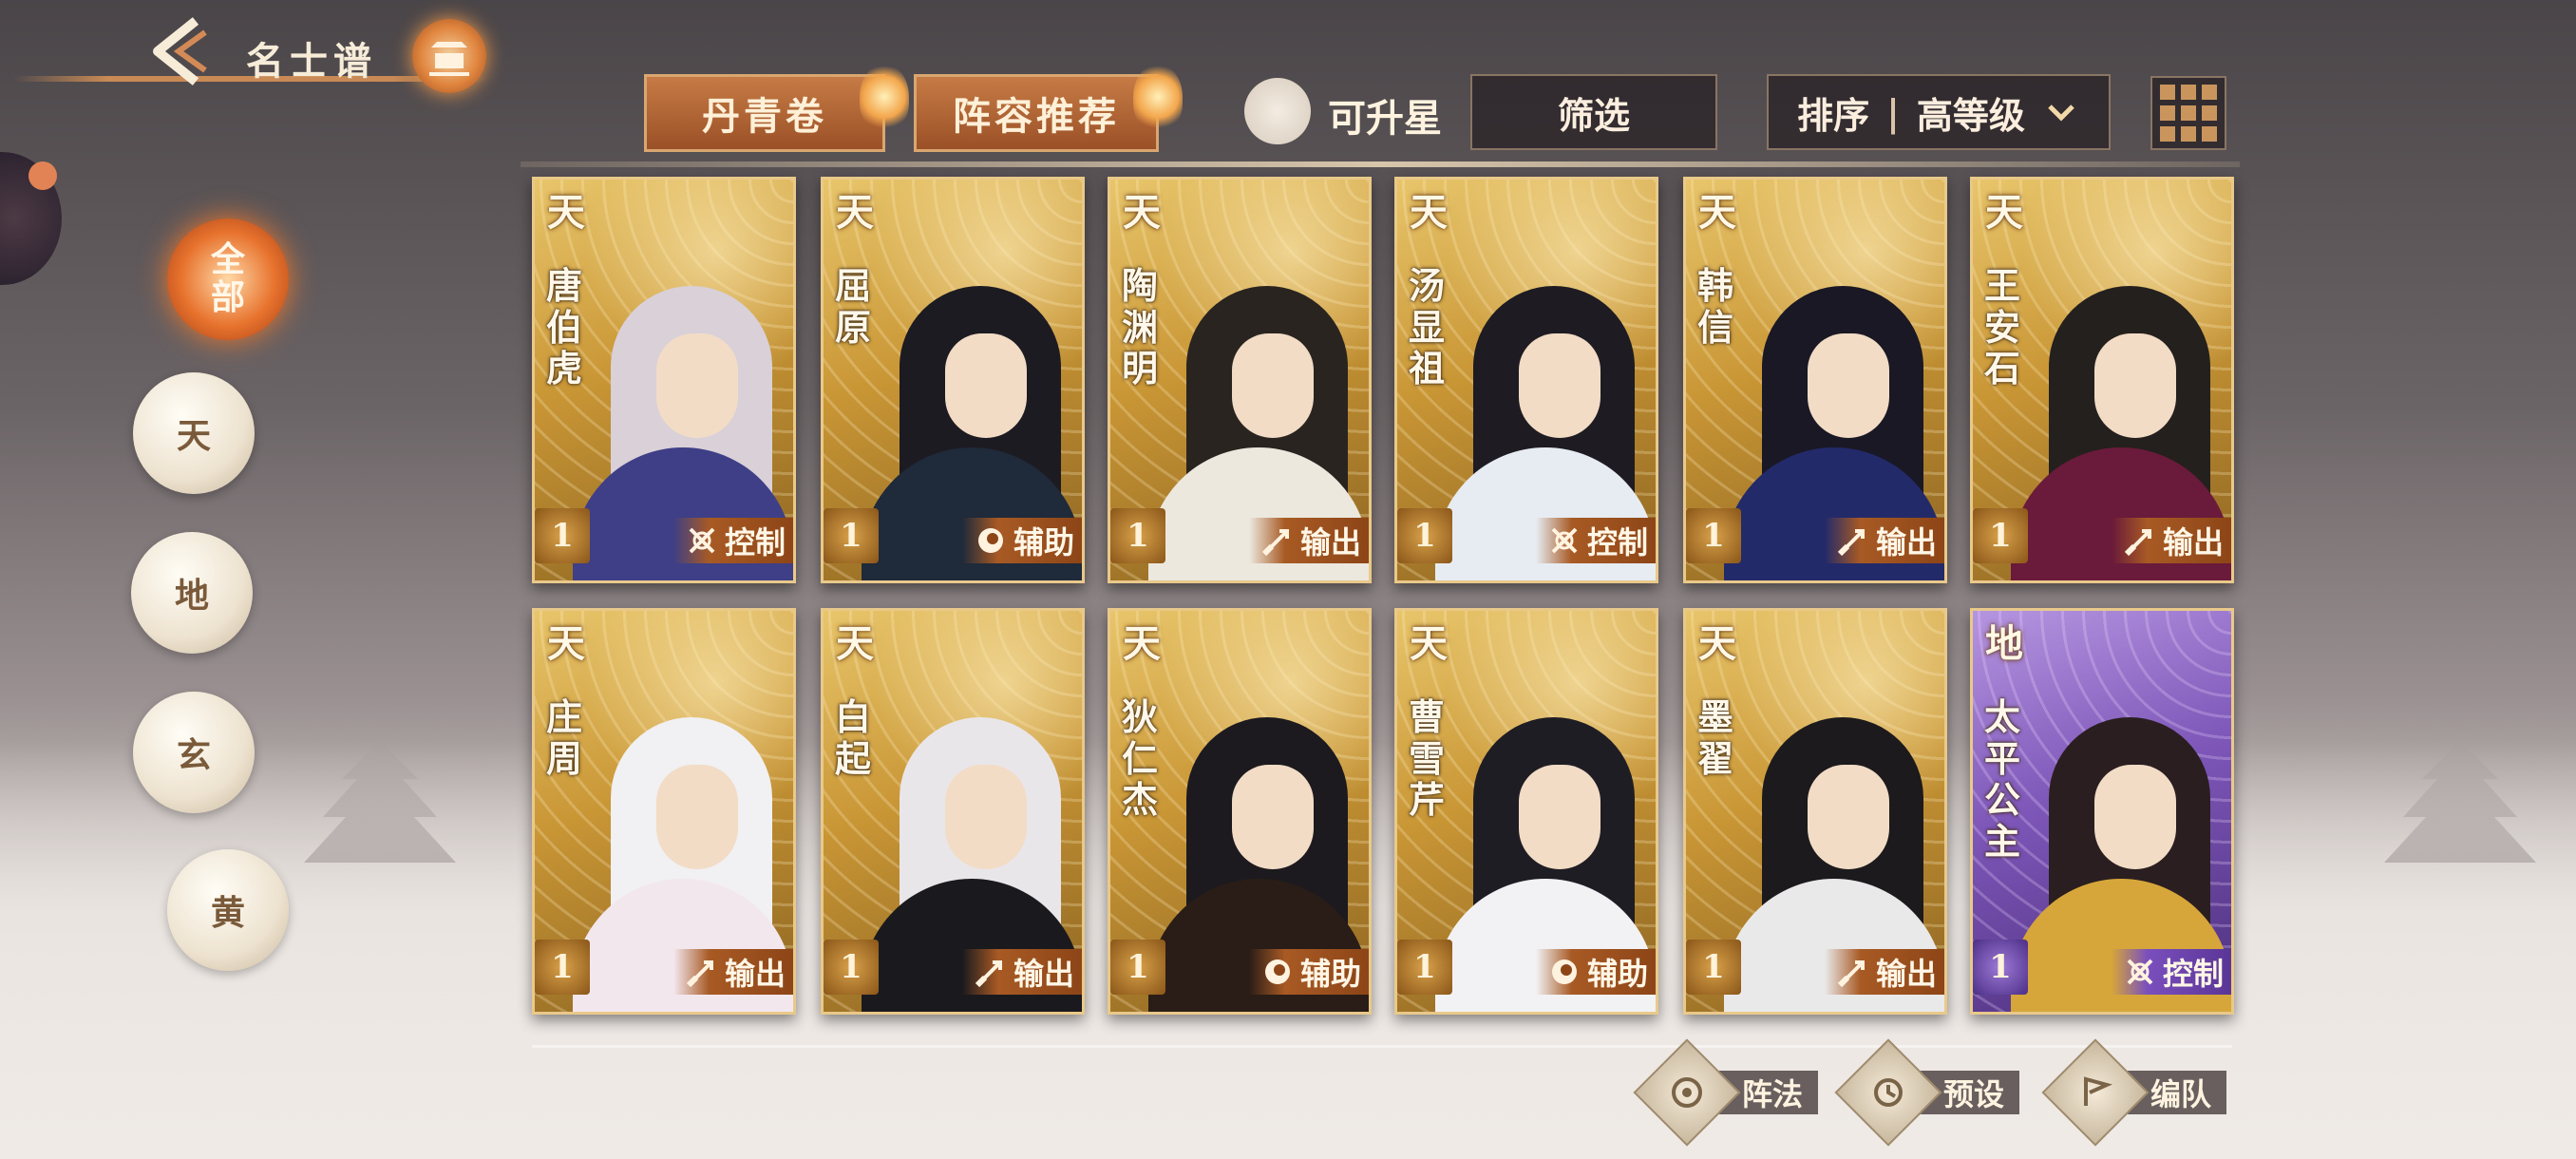 The width and height of the screenshot is (2576, 1159). I want to click on filter-tian: 天, so click(194, 433).